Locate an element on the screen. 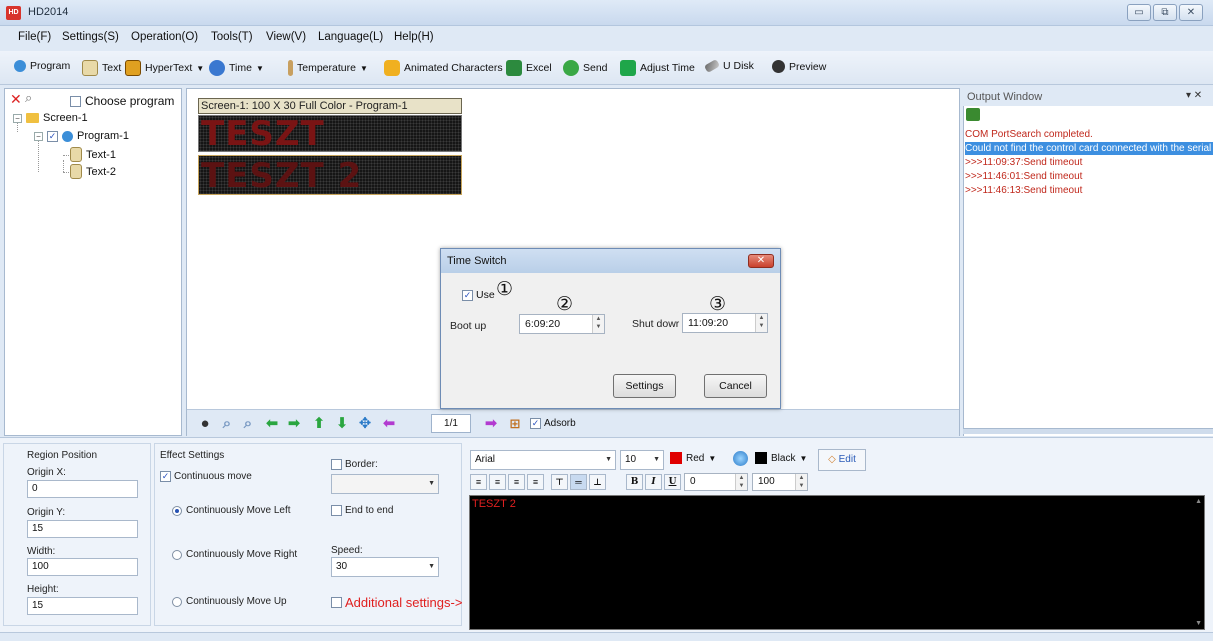  adsorb-checkbox: ✓ Adsorb is located at coordinates (553, 423).